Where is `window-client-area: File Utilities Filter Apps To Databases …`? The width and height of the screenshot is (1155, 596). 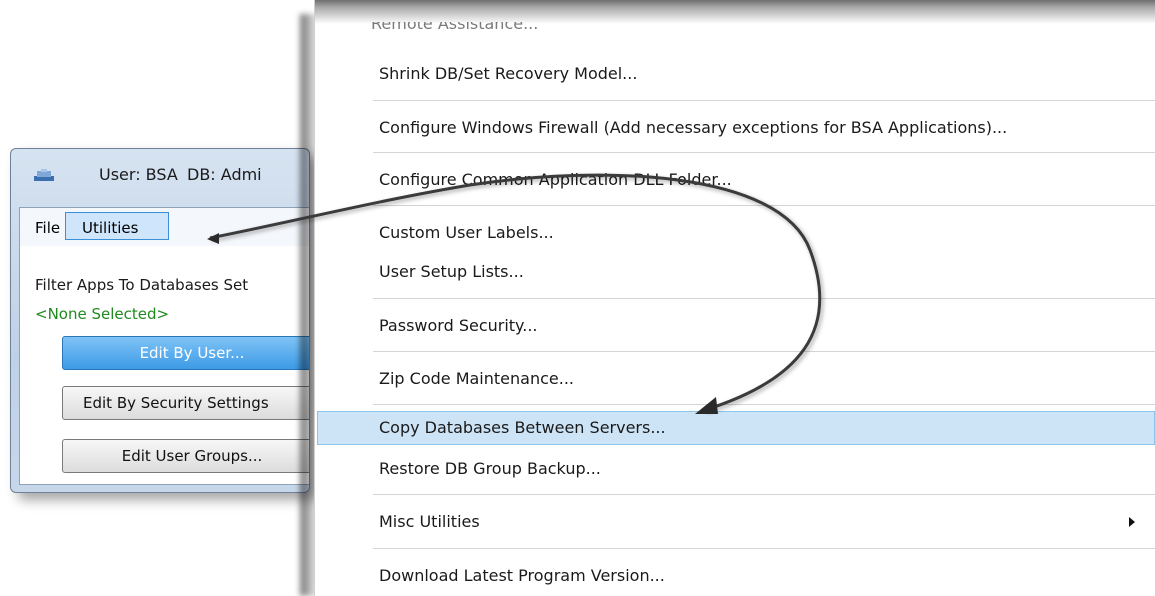 window-client-area: File Utilities Filter Apps To Databases … is located at coordinates (164, 346).